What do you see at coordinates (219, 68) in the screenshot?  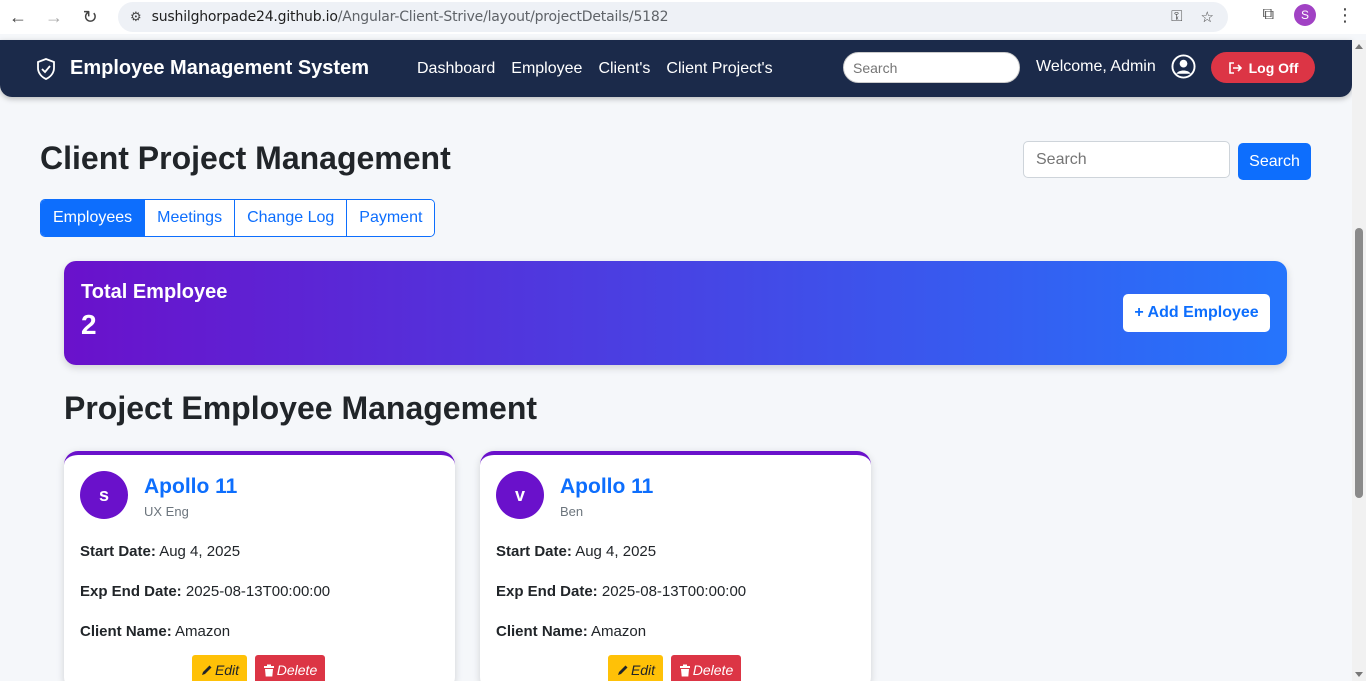 I see `brand-title: Employee Management System` at bounding box center [219, 68].